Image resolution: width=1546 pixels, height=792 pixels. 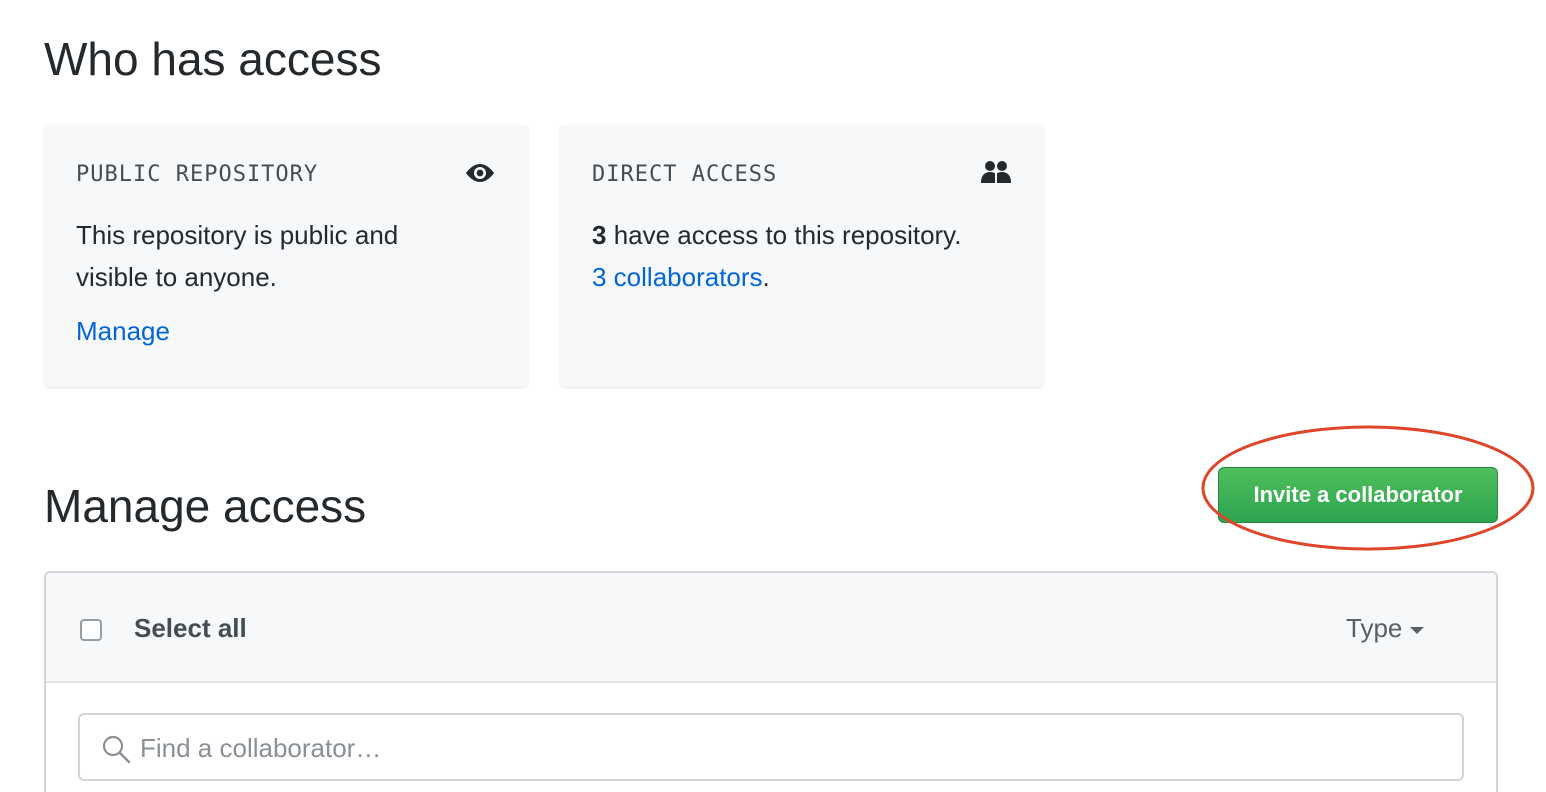 What do you see at coordinates (677, 277) in the screenshot?
I see `collaborators-link: 3 collaborators` at bounding box center [677, 277].